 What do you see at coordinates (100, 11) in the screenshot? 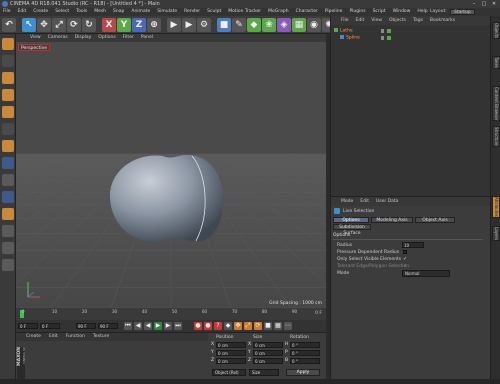
I see `menu-mesh: Mesh` at bounding box center [100, 11].